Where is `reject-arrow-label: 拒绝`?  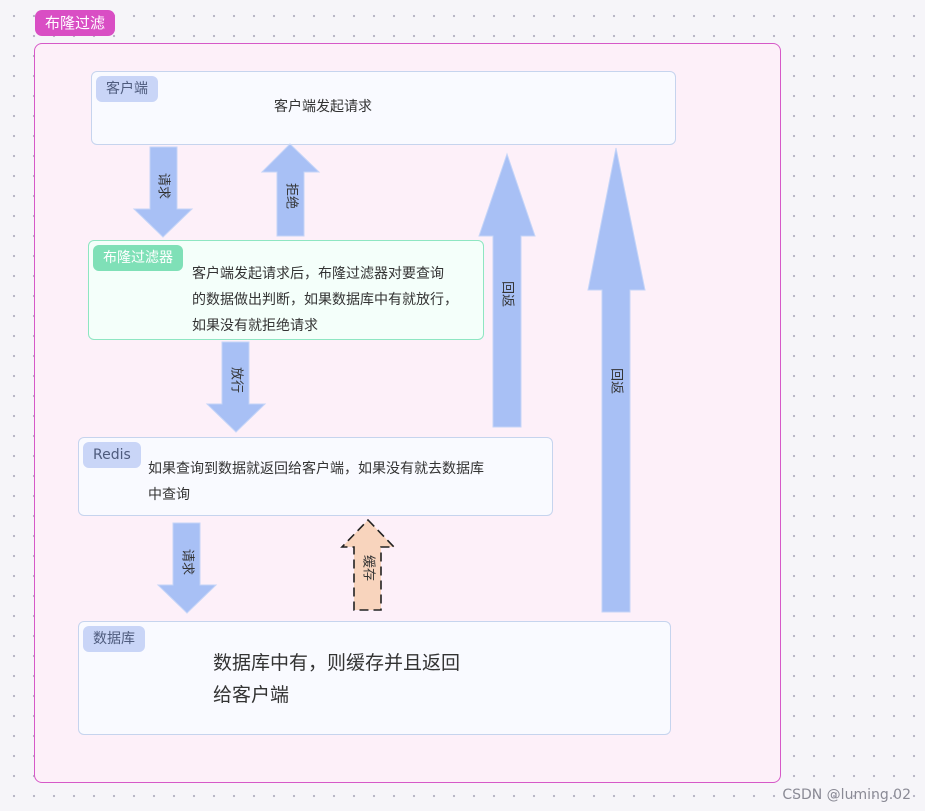
reject-arrow-label: 拒绝 is located at coordinates (292, 196).